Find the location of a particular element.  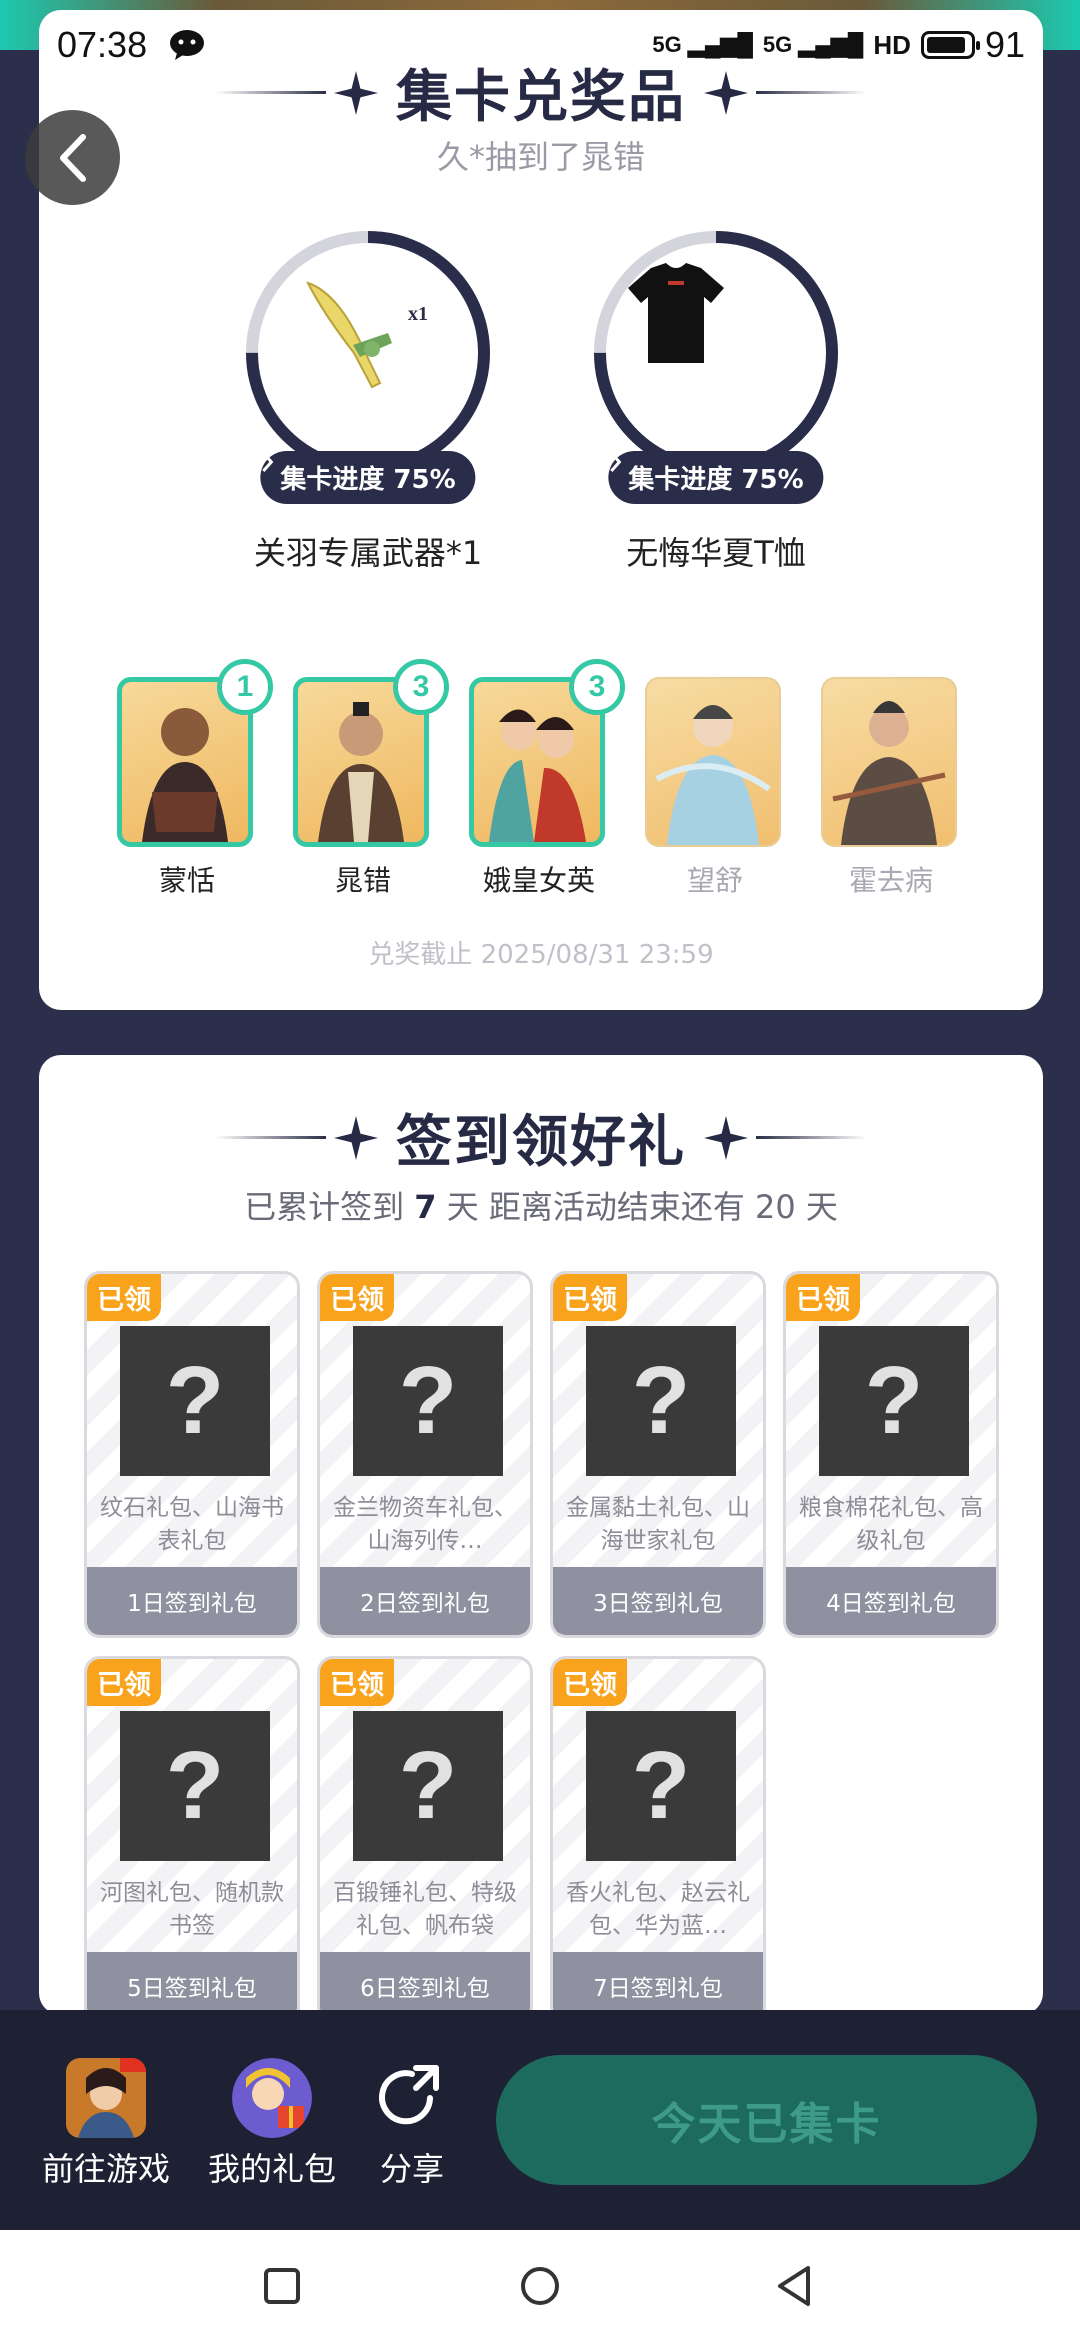

triangle-back-icon is located at coordinates (794, 2286).